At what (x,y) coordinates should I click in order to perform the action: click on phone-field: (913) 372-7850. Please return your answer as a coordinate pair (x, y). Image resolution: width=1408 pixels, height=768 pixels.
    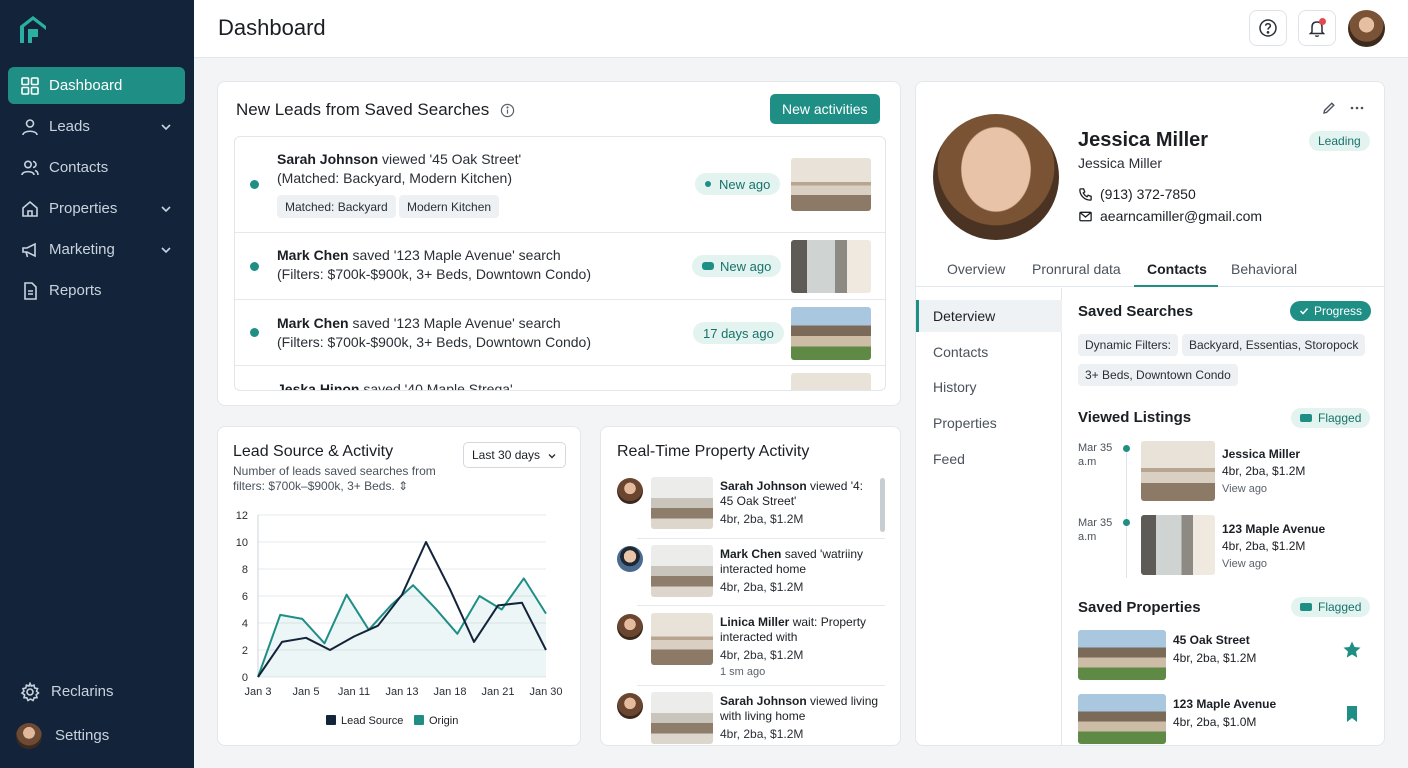
    Looking at the image, I should click on (1137, 194).